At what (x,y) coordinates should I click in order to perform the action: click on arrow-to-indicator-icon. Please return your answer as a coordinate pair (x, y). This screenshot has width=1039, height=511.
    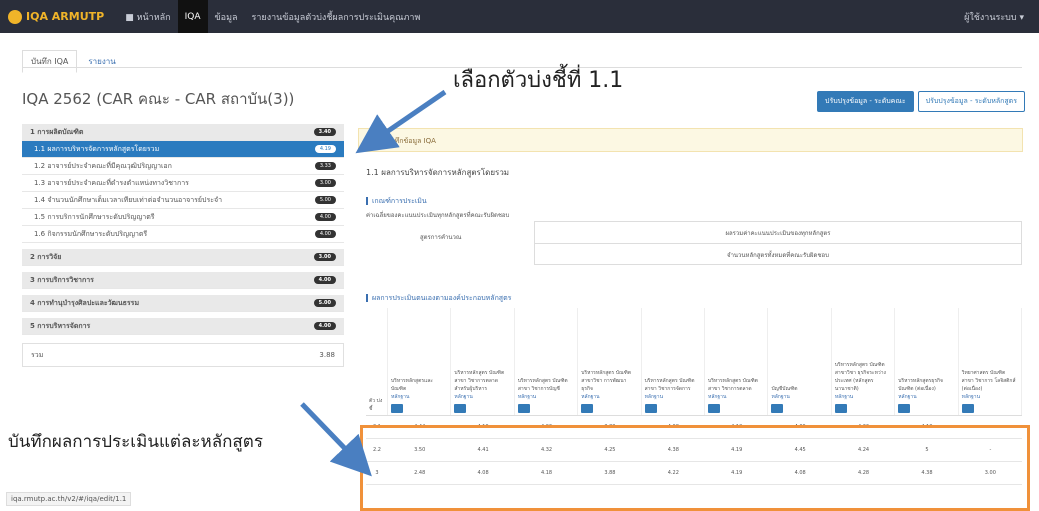
    Looking at the image, I should click on (401, 121).